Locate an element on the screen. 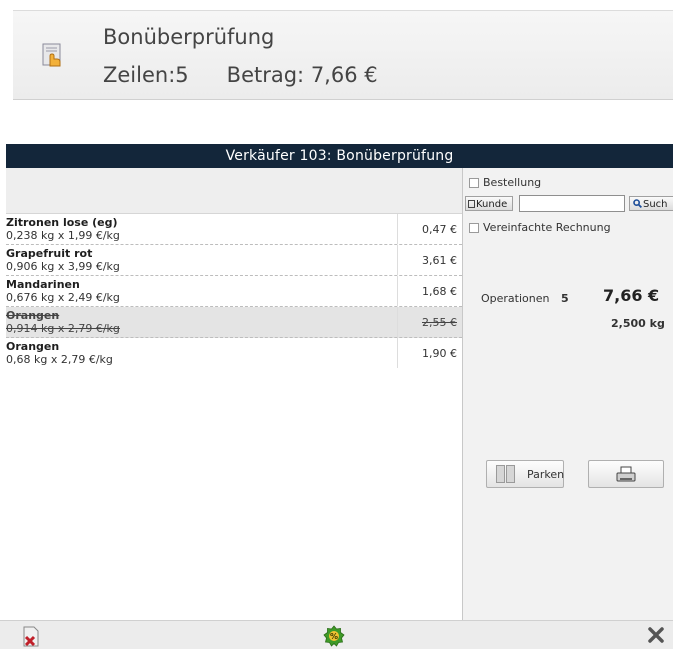 This screenshot has width=673, height=649. discount-badge-icon: % is located at coordinates (334, 636).